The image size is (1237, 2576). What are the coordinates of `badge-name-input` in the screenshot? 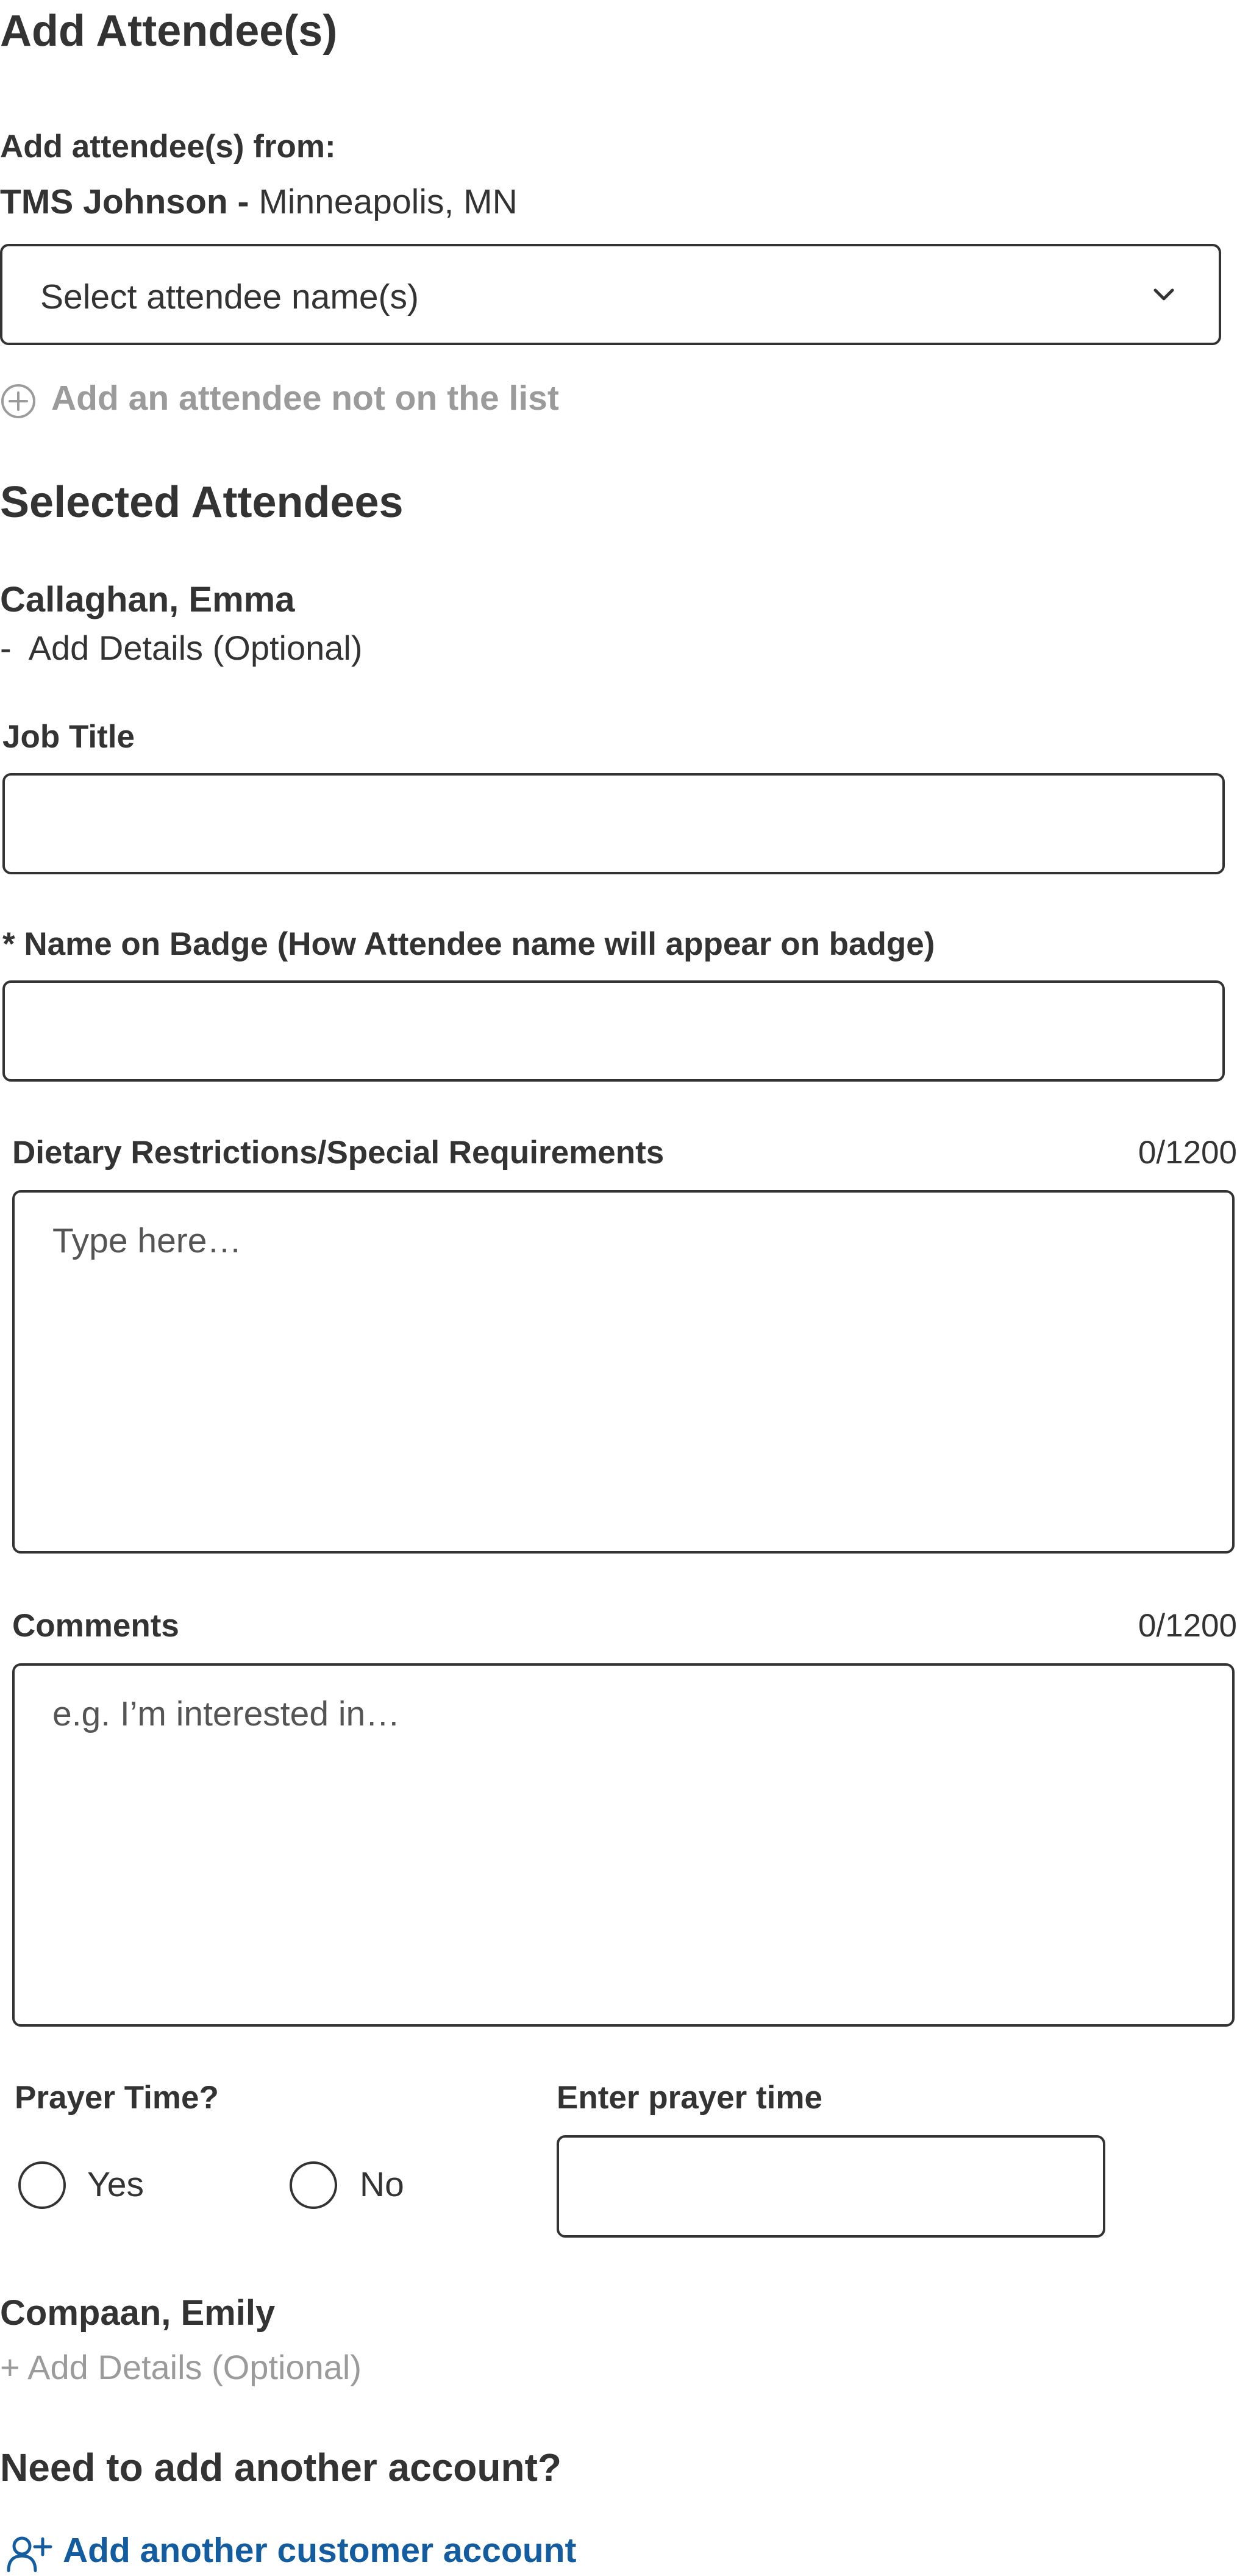 It's located at (613, 1031).